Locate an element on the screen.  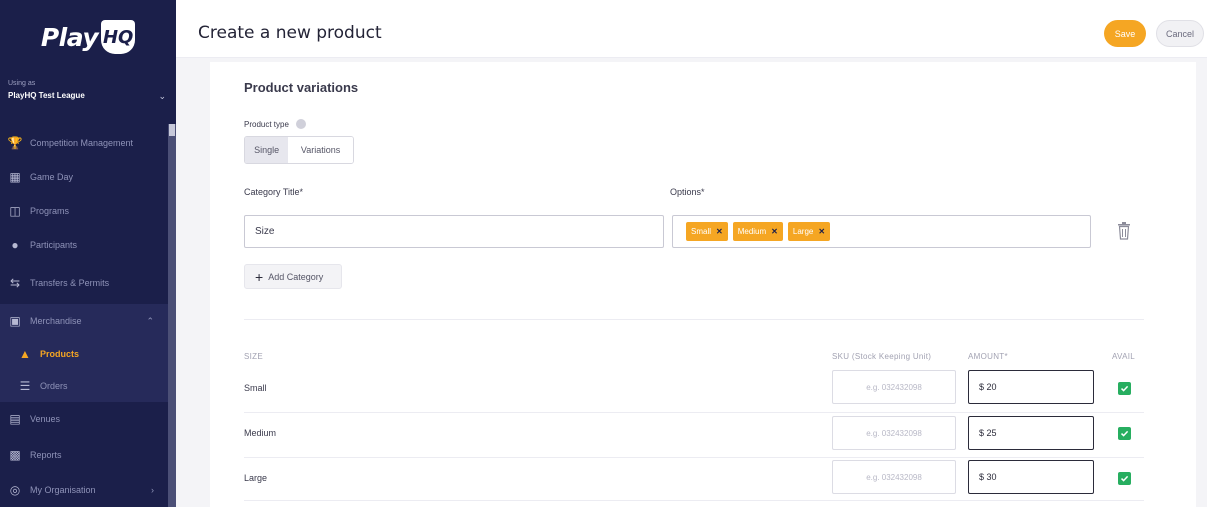
globe-icon: ◎ is located at coordinates (15, 490).